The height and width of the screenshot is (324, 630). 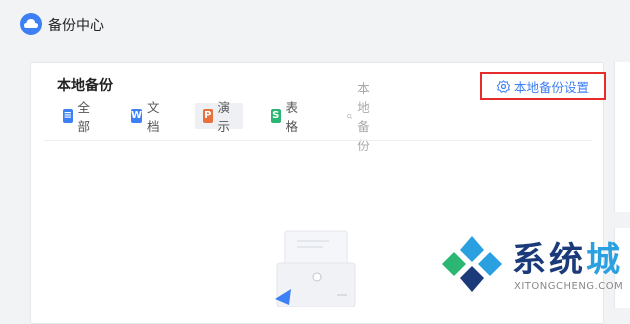 I want to click on search-icon, so click(x=350, y=116).